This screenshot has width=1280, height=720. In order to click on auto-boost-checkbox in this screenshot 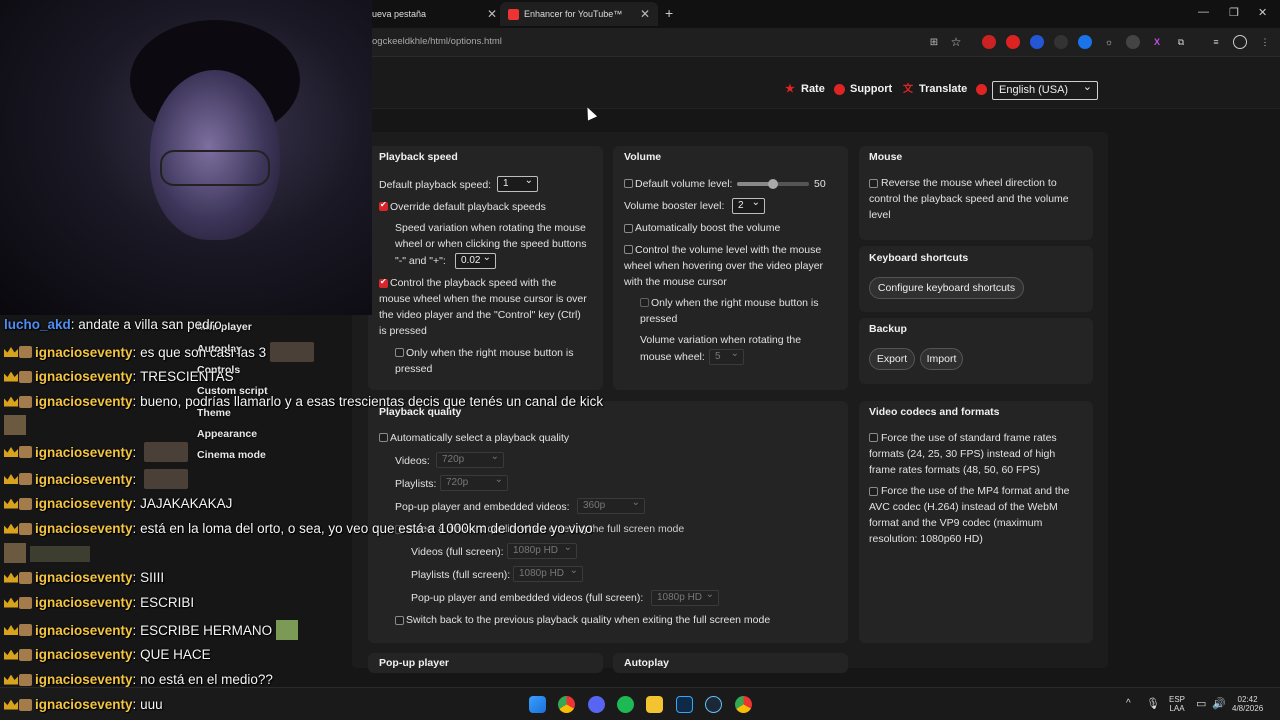, I will do `click(628, 228)`.